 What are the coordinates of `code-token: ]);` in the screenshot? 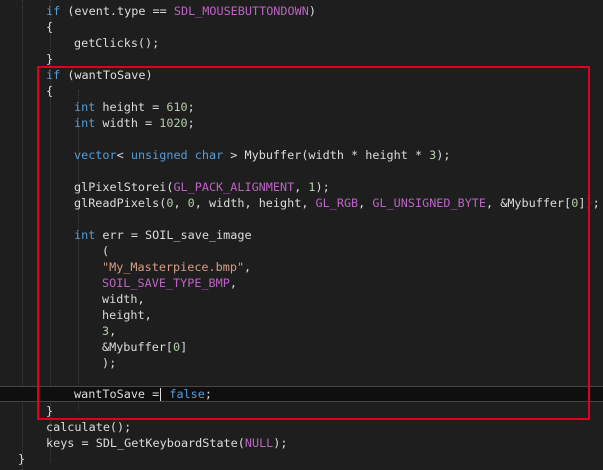 It's located at (589, 203).